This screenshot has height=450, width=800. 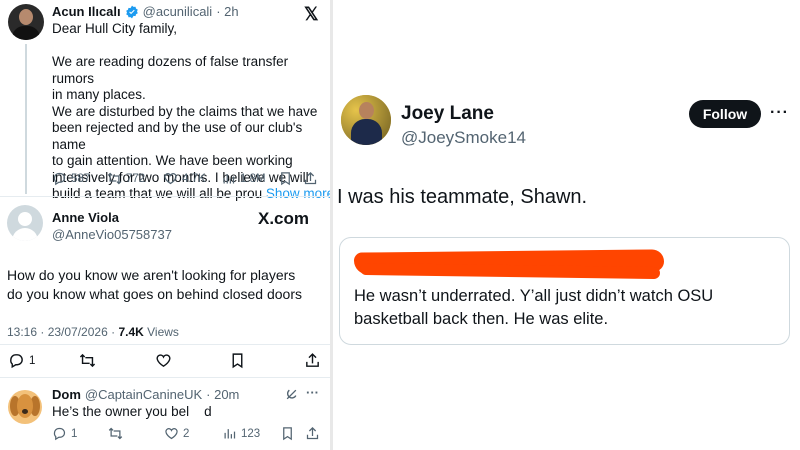 I want to click on tweet1-header: Acun Ilıcalı @acunilicali · 2h, so click(x=145, y=11).